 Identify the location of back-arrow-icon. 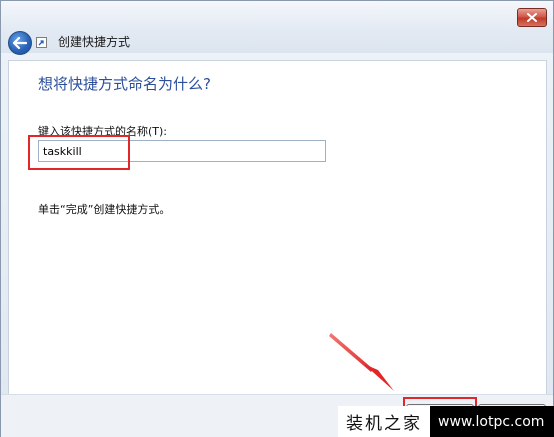
(20, 43).